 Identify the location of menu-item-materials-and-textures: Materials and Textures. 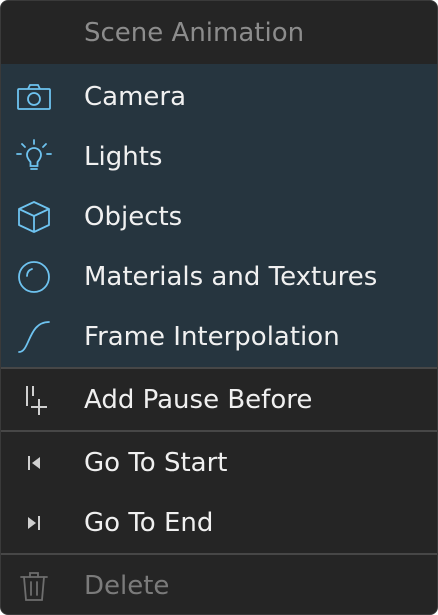
(219, 277).